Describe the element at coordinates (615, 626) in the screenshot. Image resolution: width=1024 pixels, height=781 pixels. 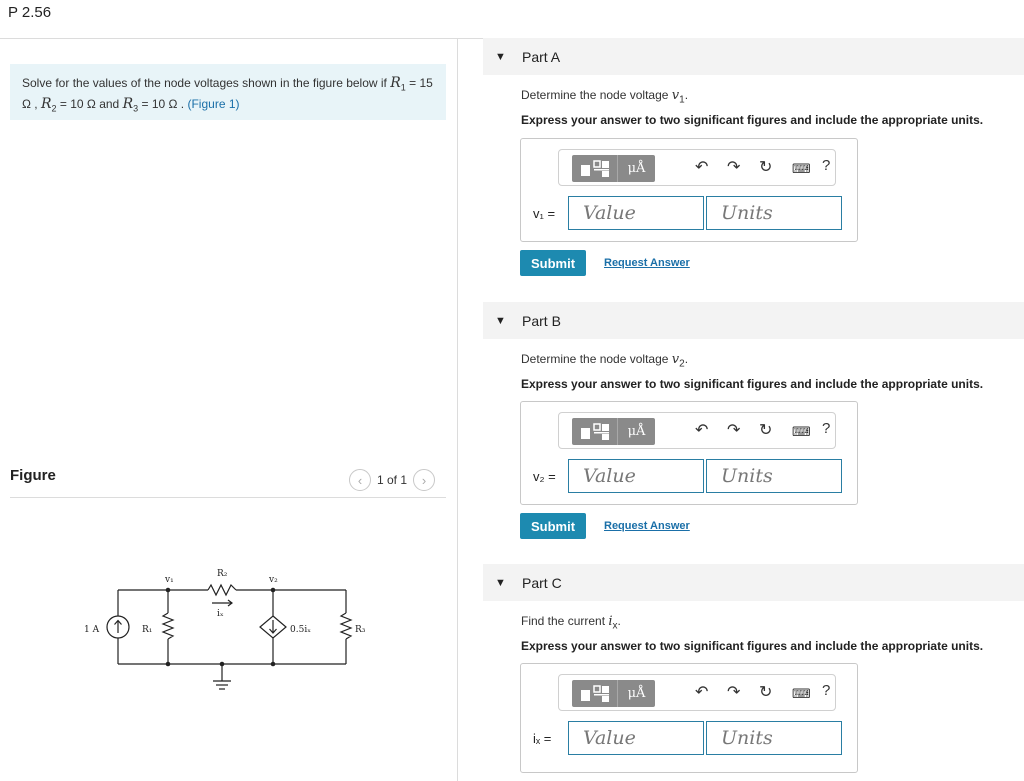
I see `question-var-sub: x` at that location.